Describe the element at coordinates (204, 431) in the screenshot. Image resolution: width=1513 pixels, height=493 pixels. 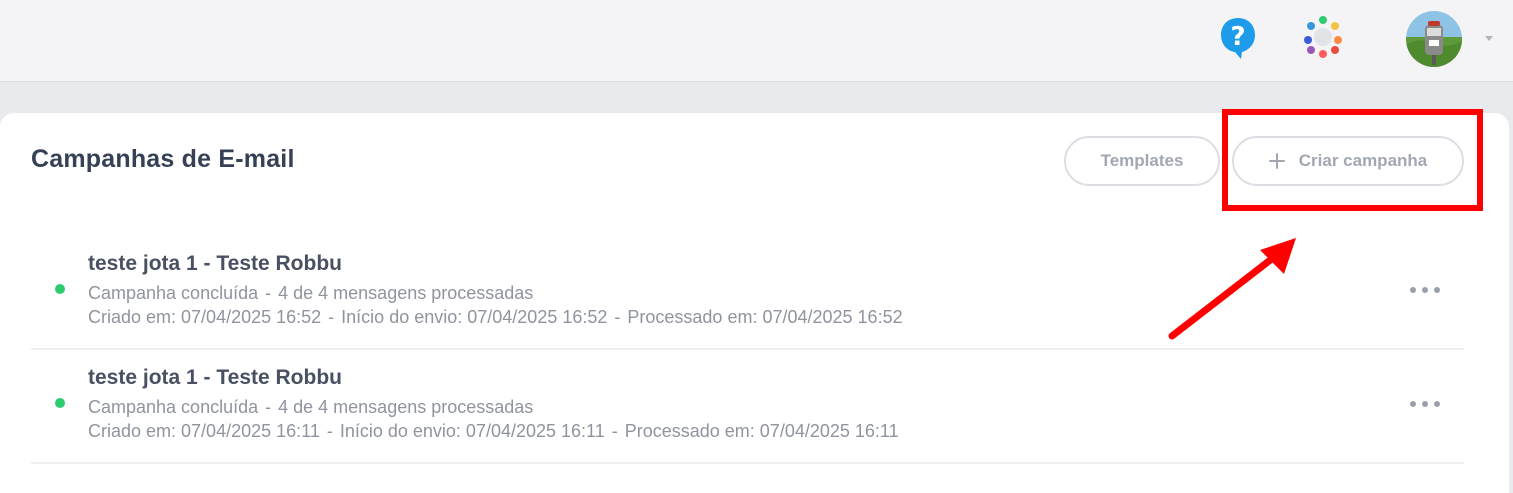
I see `campaign-created: Criado em: 07/04/2025 16:11` at that location.